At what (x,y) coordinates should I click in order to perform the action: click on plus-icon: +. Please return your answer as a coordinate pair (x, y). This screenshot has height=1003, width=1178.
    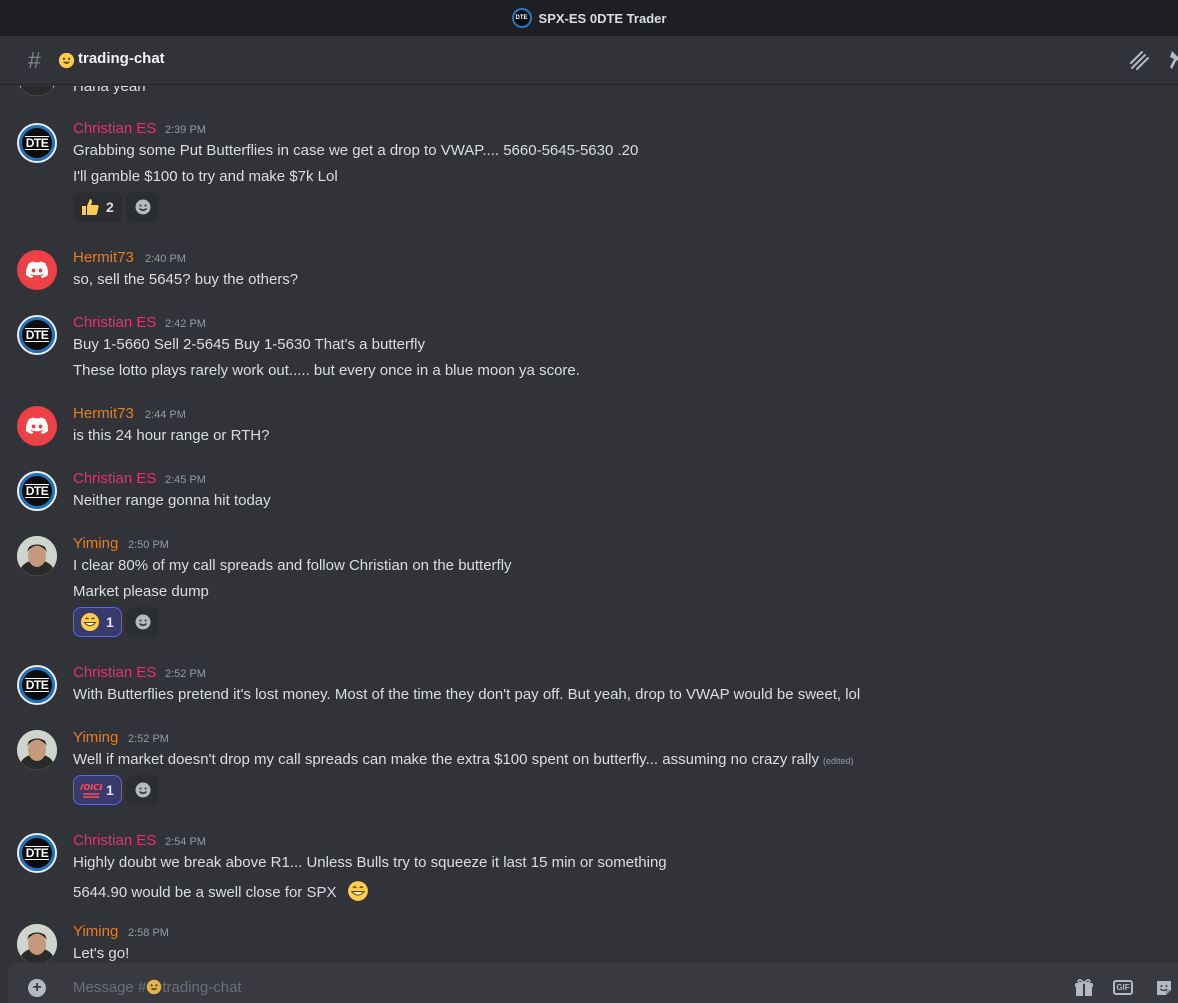
    Looking at the image, I should click on (37, 988).